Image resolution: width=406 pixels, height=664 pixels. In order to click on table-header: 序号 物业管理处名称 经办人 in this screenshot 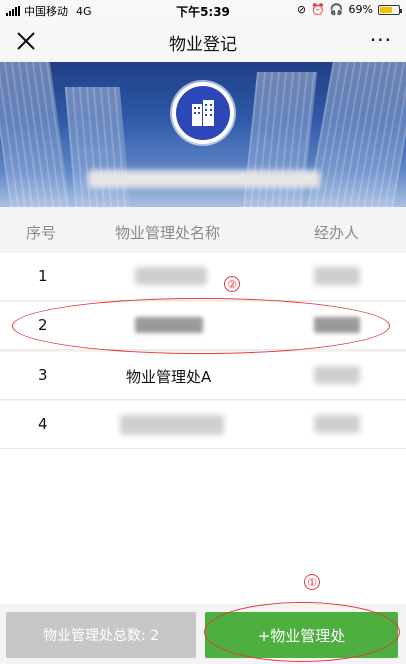, I will do `click(203, 230)`.